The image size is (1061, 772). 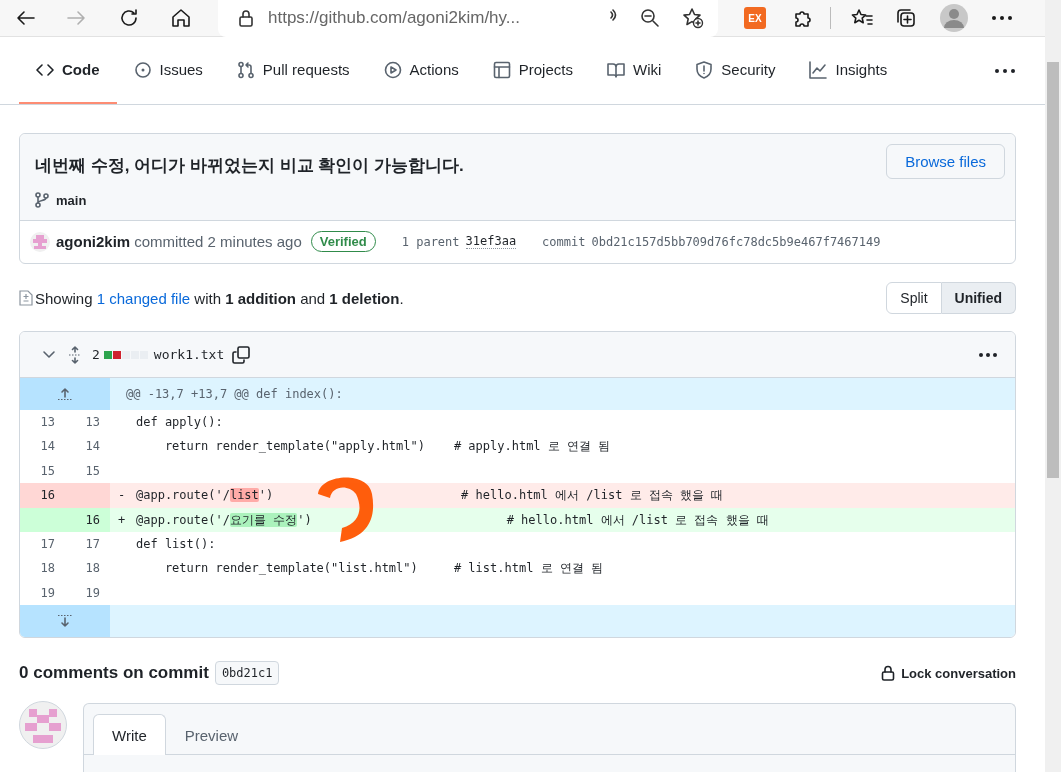 What do you see at coordinates (421, 70) in the screenshot?
I see `nav-tab: Actions` at bounding box center [421, 70].